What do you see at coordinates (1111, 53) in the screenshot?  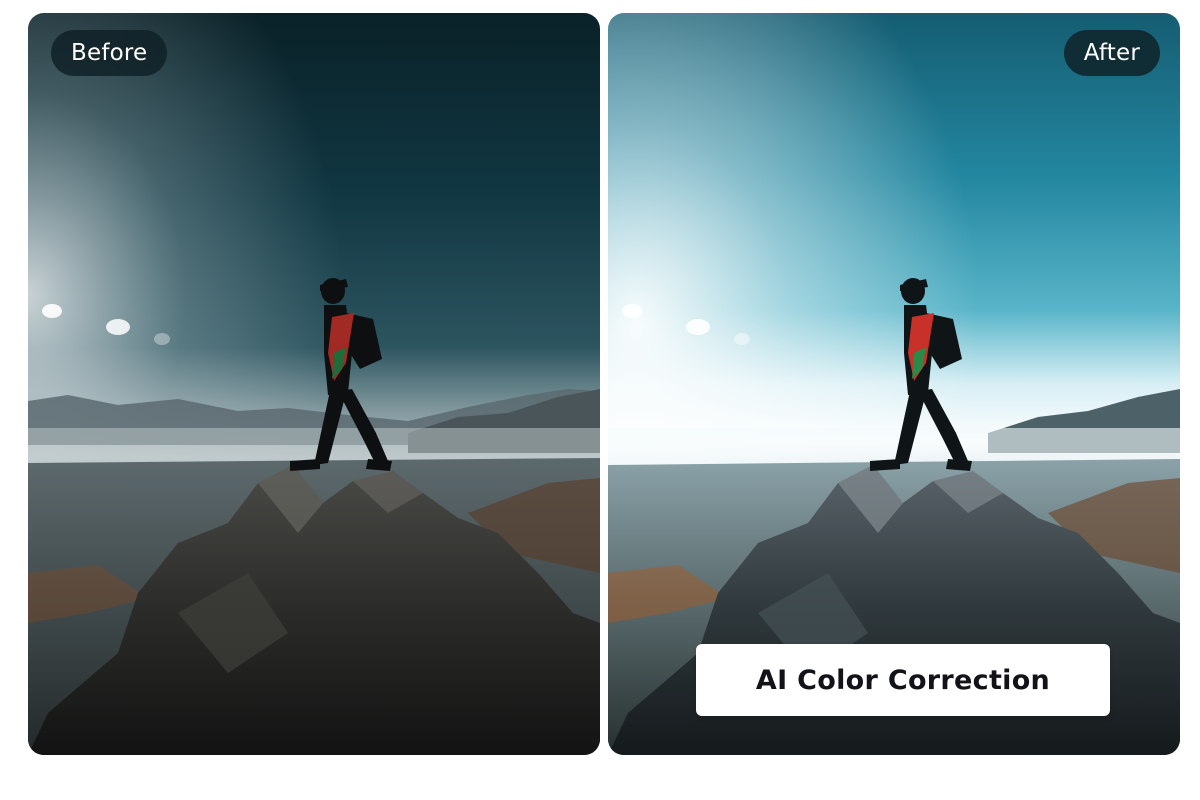 I see `after-label: After` at bounding box center [1111, 53].